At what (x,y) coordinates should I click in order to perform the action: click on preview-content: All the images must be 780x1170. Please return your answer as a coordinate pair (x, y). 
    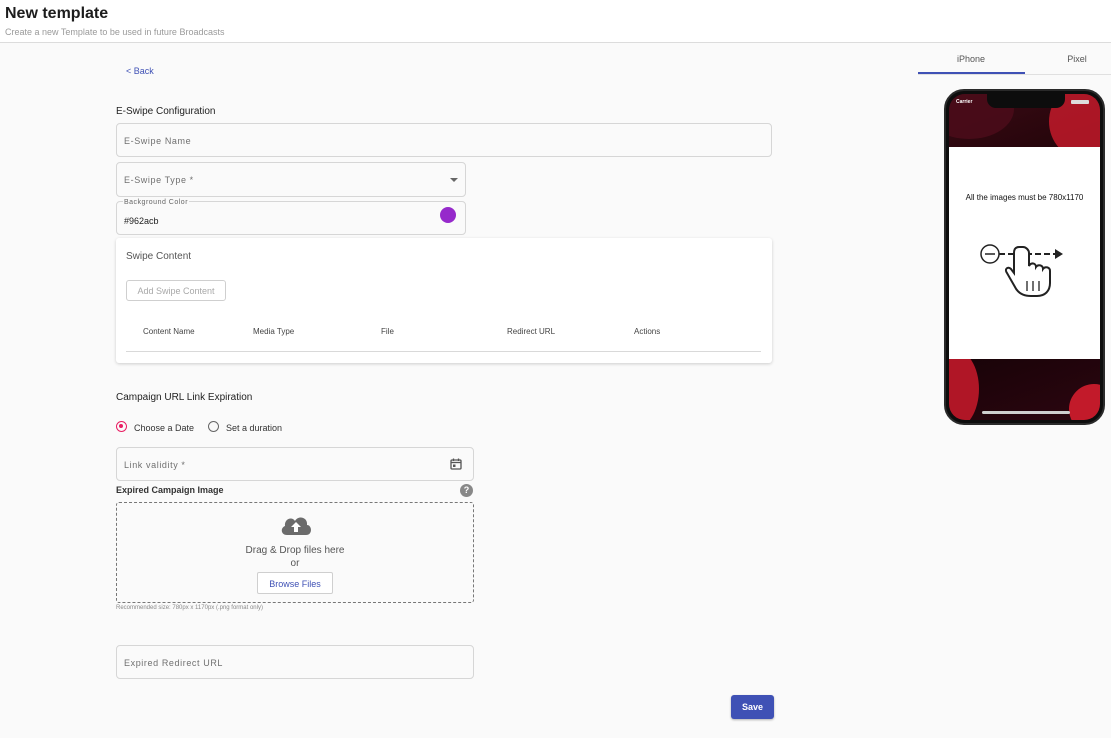
    Looking at the image, I should click on (1024, 253).